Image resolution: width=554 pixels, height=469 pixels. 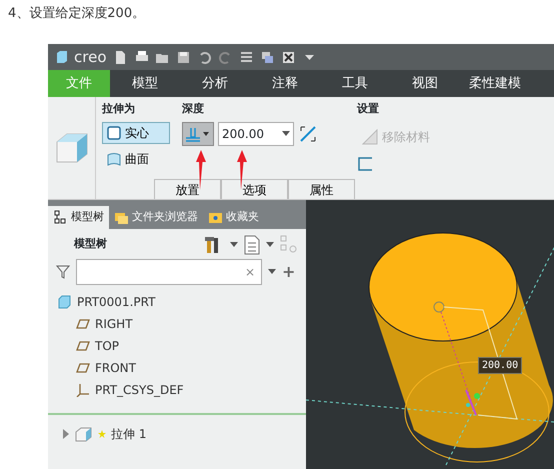 What do you see at coordinates (288, 57) in the screenshot?
I see `close-window-icon` at bounding box center [288, 57].